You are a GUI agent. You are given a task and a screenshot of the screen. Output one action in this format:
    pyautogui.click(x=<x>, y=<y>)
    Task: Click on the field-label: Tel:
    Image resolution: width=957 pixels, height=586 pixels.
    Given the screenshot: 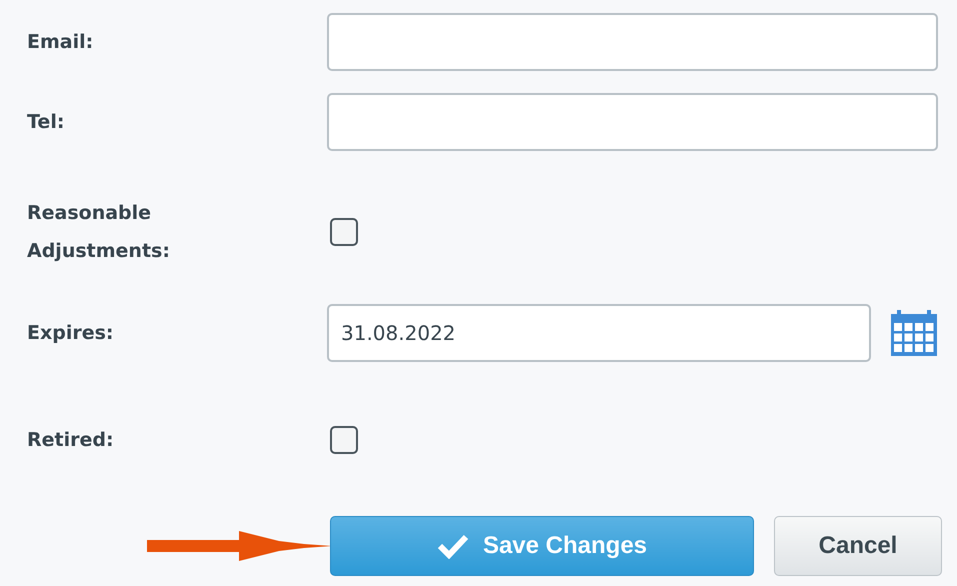 What is the action you would take?
    pyautogui.click(x=46, y=122)
    